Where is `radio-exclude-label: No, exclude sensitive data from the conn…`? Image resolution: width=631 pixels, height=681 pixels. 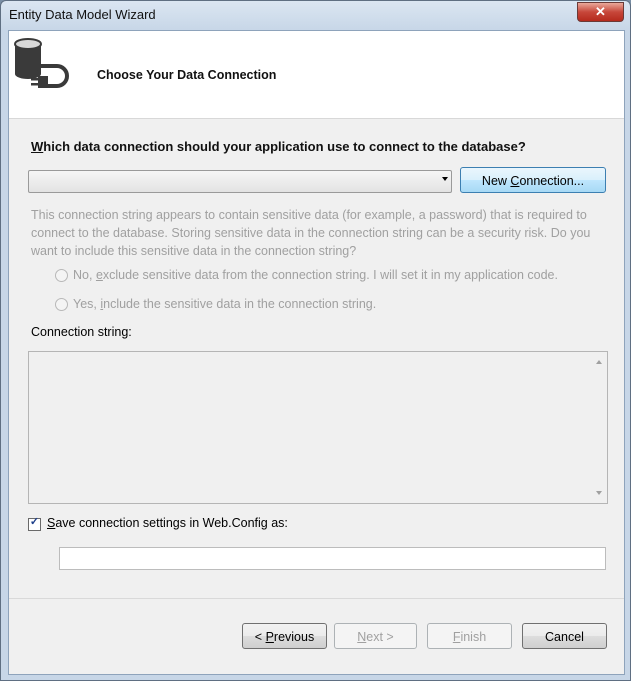 radio-exclude-label: No, exclude sensitive data from the conn… is located at coordinates (315, 275).